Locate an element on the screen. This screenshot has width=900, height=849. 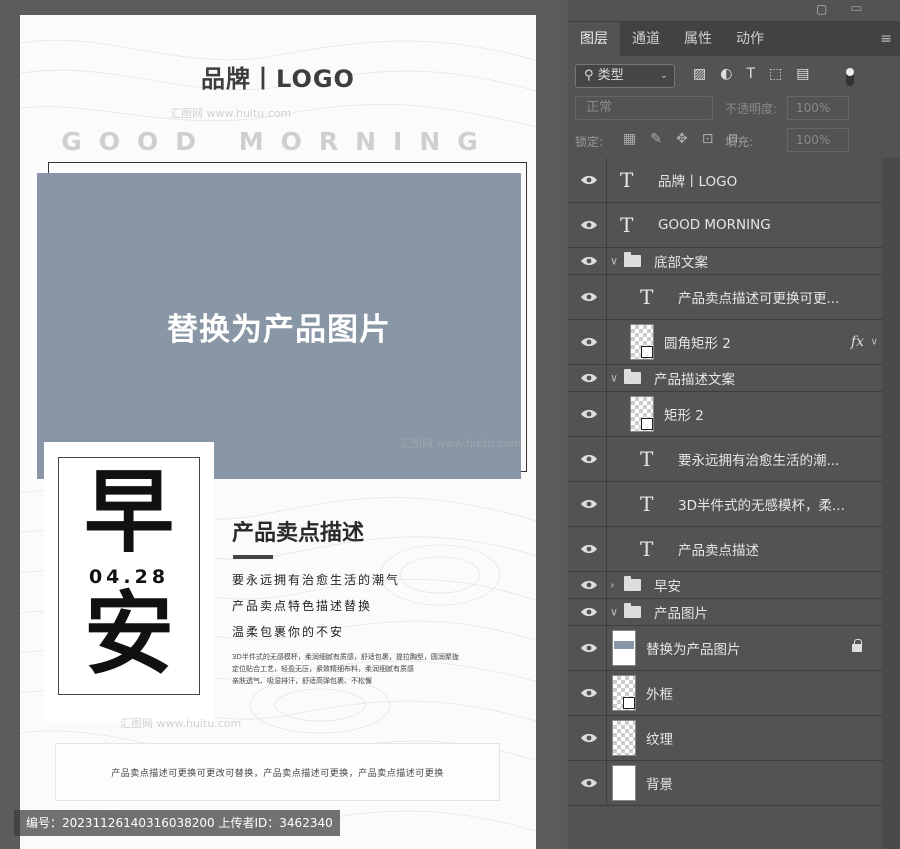
lock-row: 锁定: ▦ ✎ ✥ ⊡ ⊓ 填充: 100% is located at coordinates (735, 141).